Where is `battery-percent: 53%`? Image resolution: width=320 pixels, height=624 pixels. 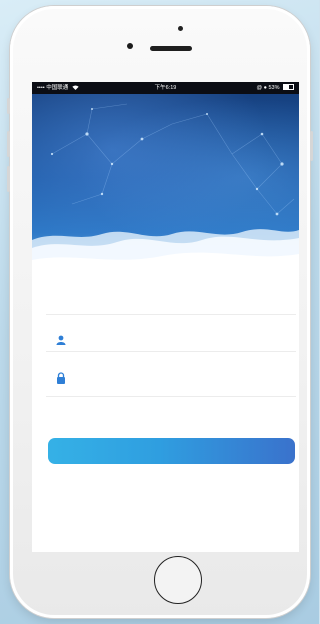
battery-percent: 53% is located at coordinates (274, 88).